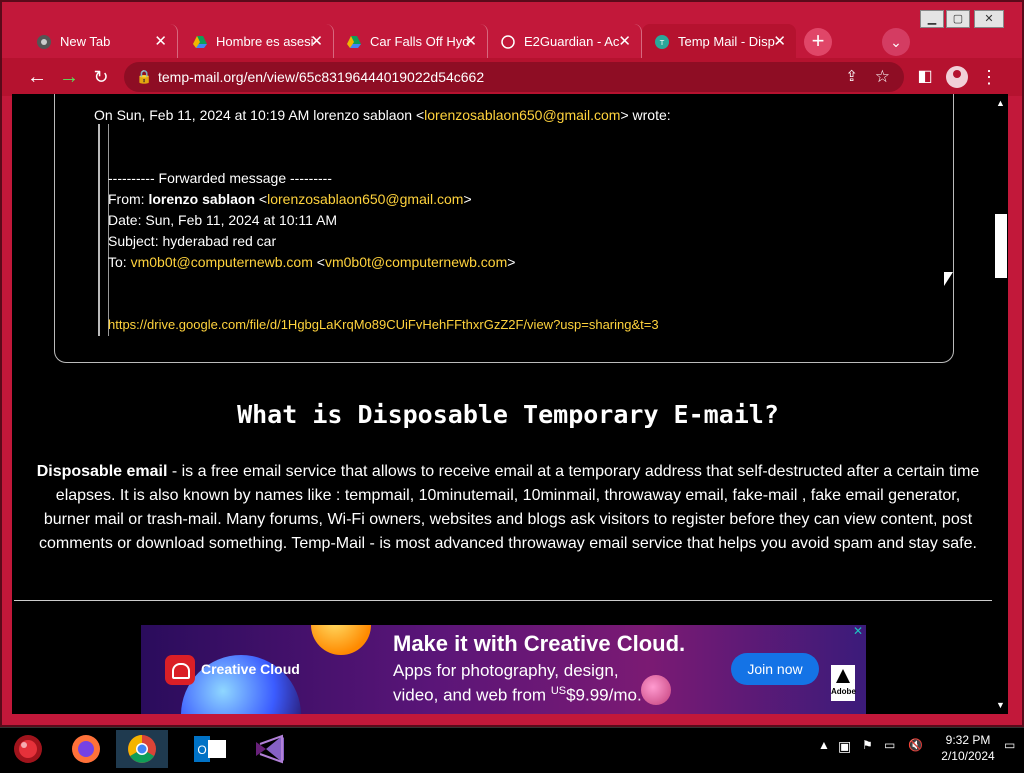  Describe the element at coordinates (522, 115) in the screenshot. I see `sender-email-link: lorenzosablaon650@gmail.com` at that location.